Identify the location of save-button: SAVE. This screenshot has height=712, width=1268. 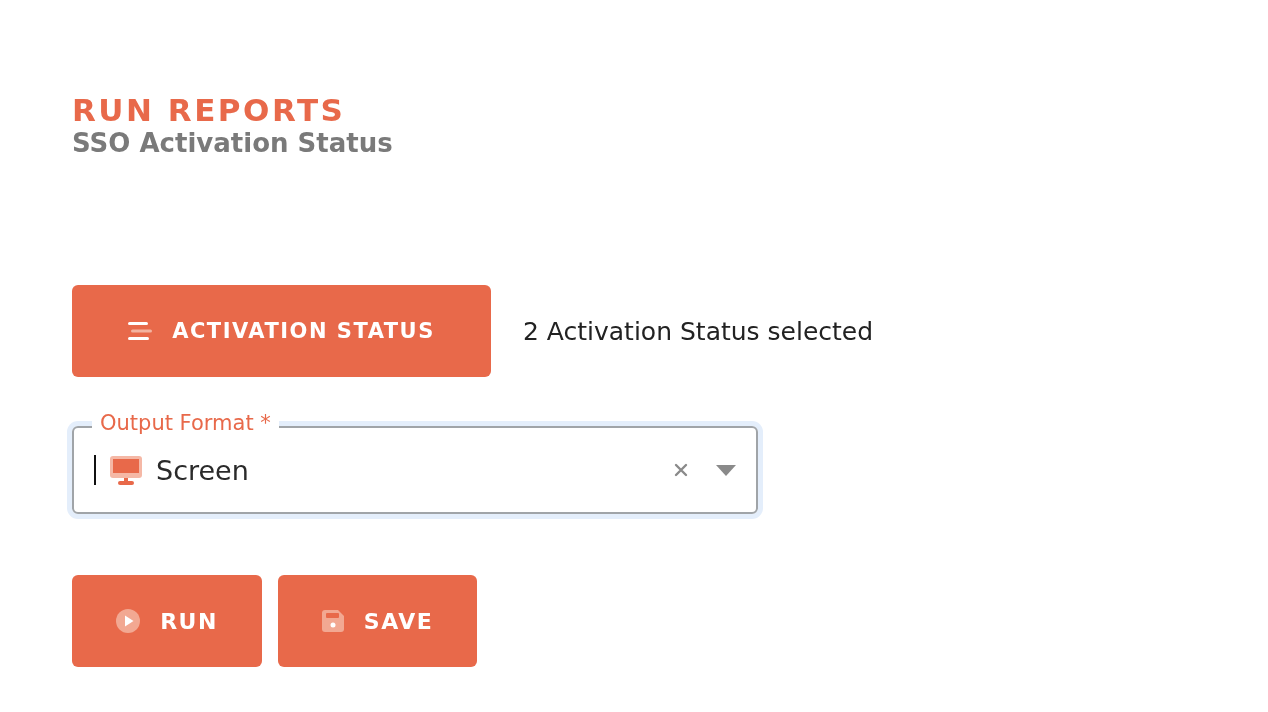
(377, 621).